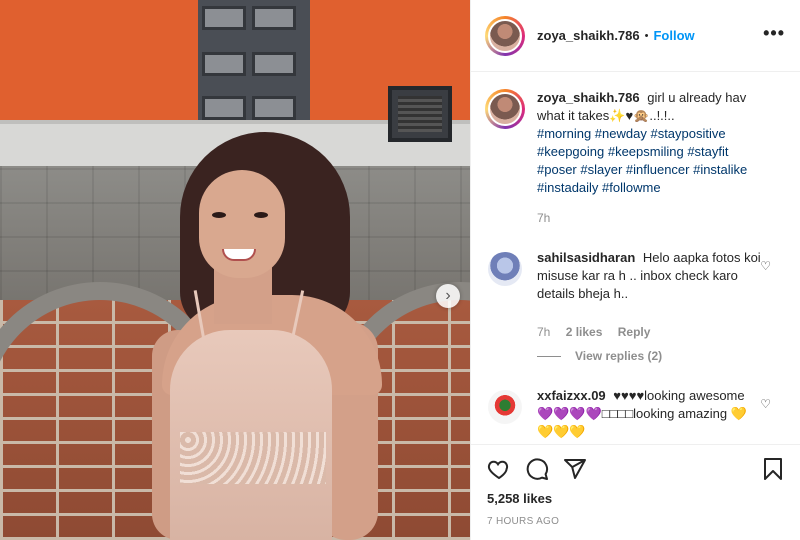 This screenshot has height=540, width=800. What do you see at coordinates (575, 469) in the screenshot?
I see `share-icon` at bounding box center [575, 469].